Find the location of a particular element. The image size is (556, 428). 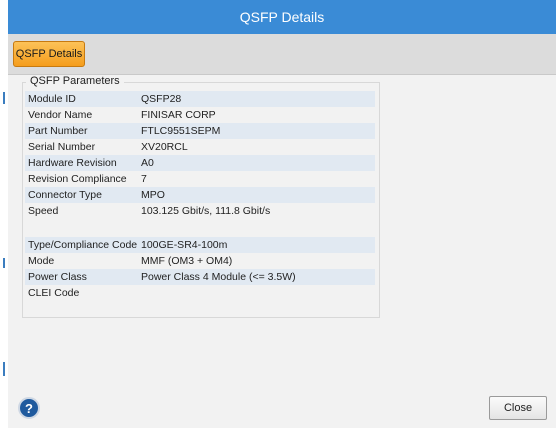

help-icon: ? is located at coordinates (29, 408).